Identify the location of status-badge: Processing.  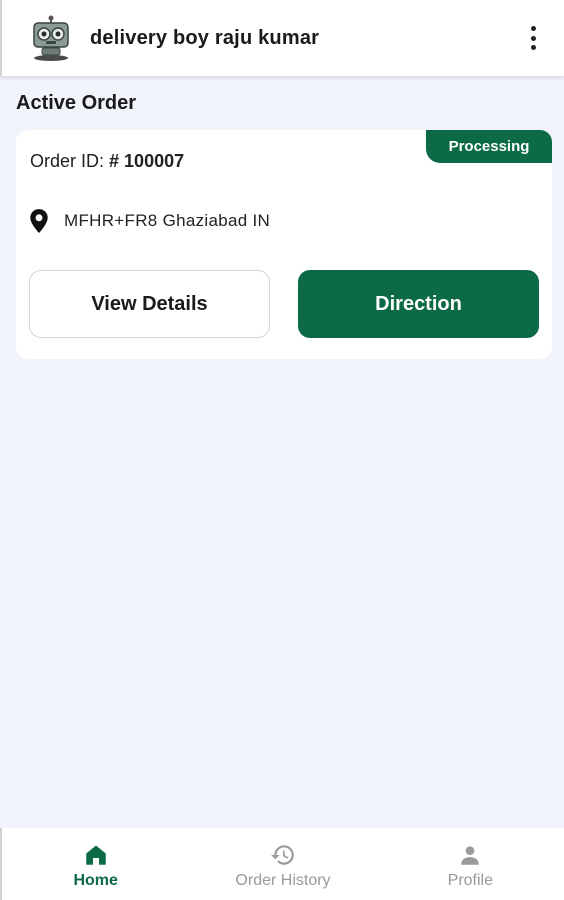
(489, 146).